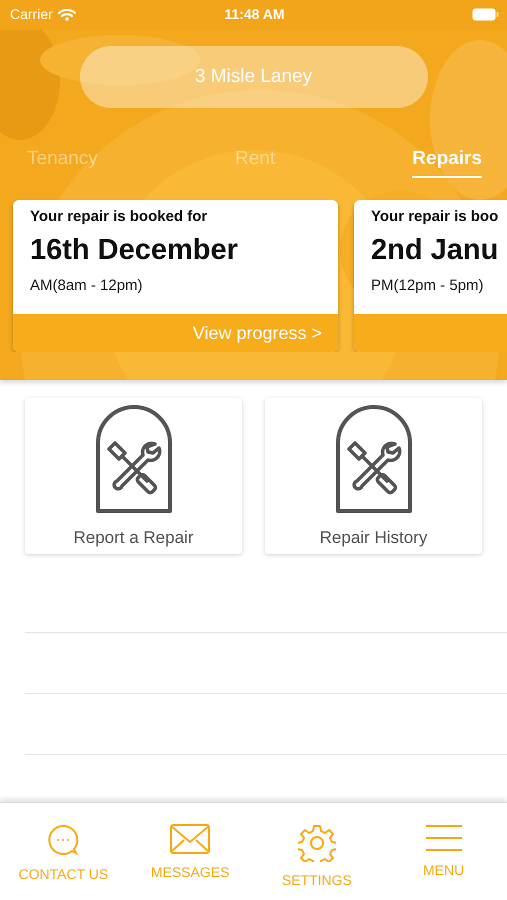 The image size is (507, 900). I want to click on booking-slot: AM(8am - 12pm), so click(86, 285).